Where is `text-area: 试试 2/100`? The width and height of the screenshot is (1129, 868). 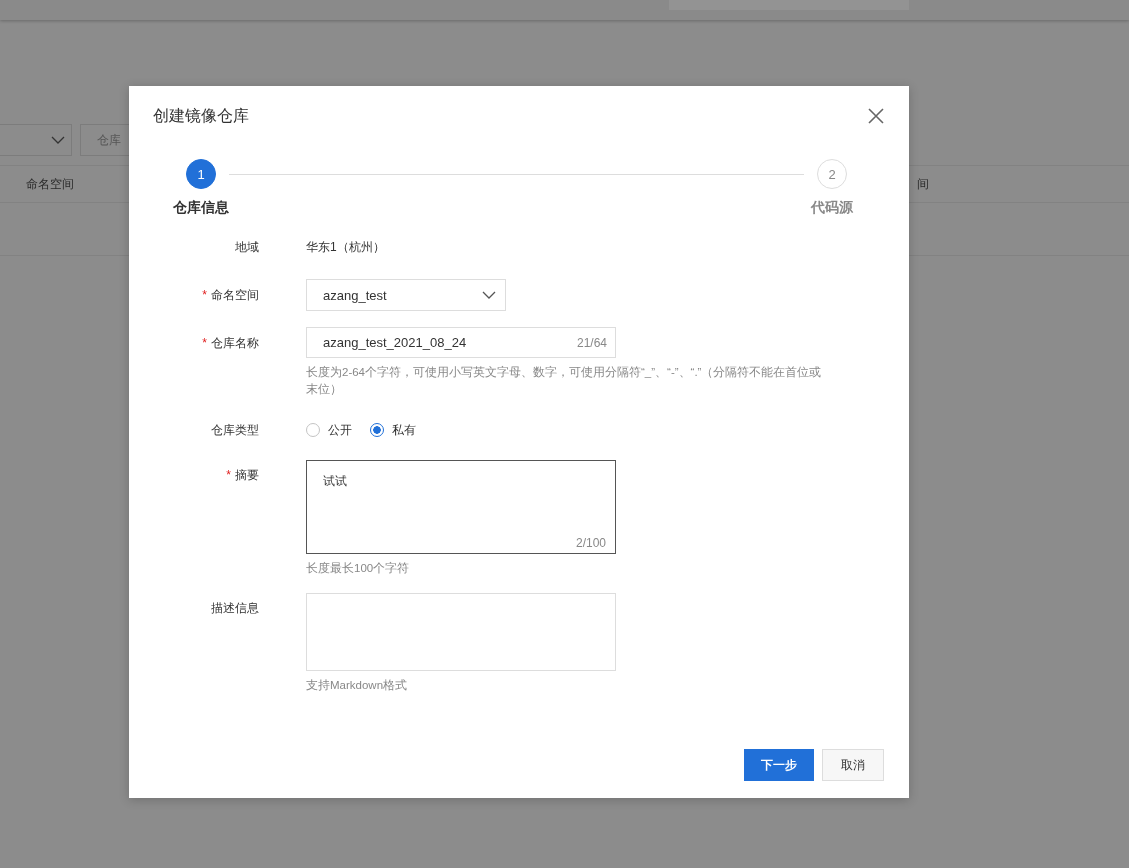 text-area: 试试 2/100 is located at coordinates (461, 507).